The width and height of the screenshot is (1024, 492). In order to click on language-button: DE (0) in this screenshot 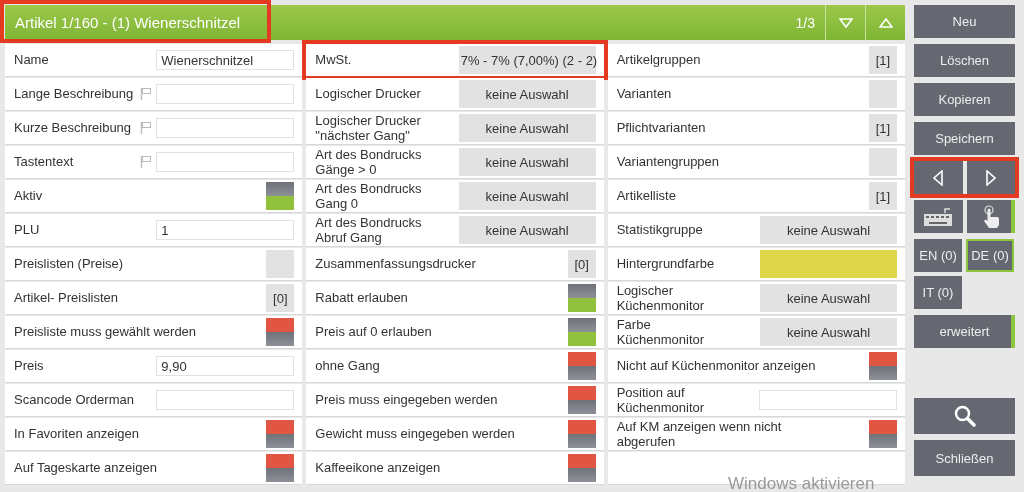, I will do `click(990, 255)`.